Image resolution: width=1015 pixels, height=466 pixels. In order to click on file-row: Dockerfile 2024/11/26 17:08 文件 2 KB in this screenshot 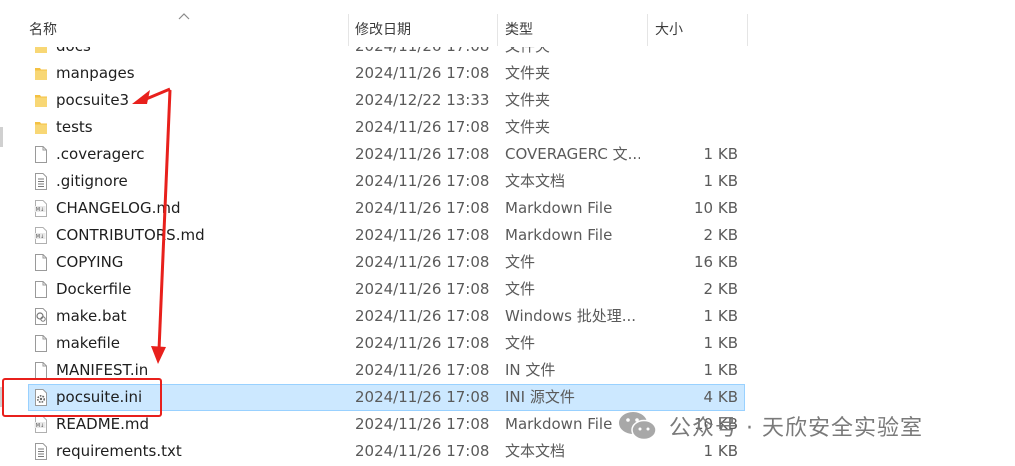, I will do `click(372, 289)`.